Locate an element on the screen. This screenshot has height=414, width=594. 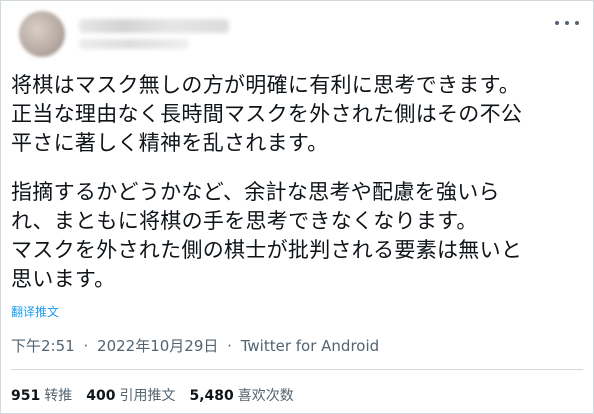
tweet-line: 思います。 is located at coordinates (63, 279).